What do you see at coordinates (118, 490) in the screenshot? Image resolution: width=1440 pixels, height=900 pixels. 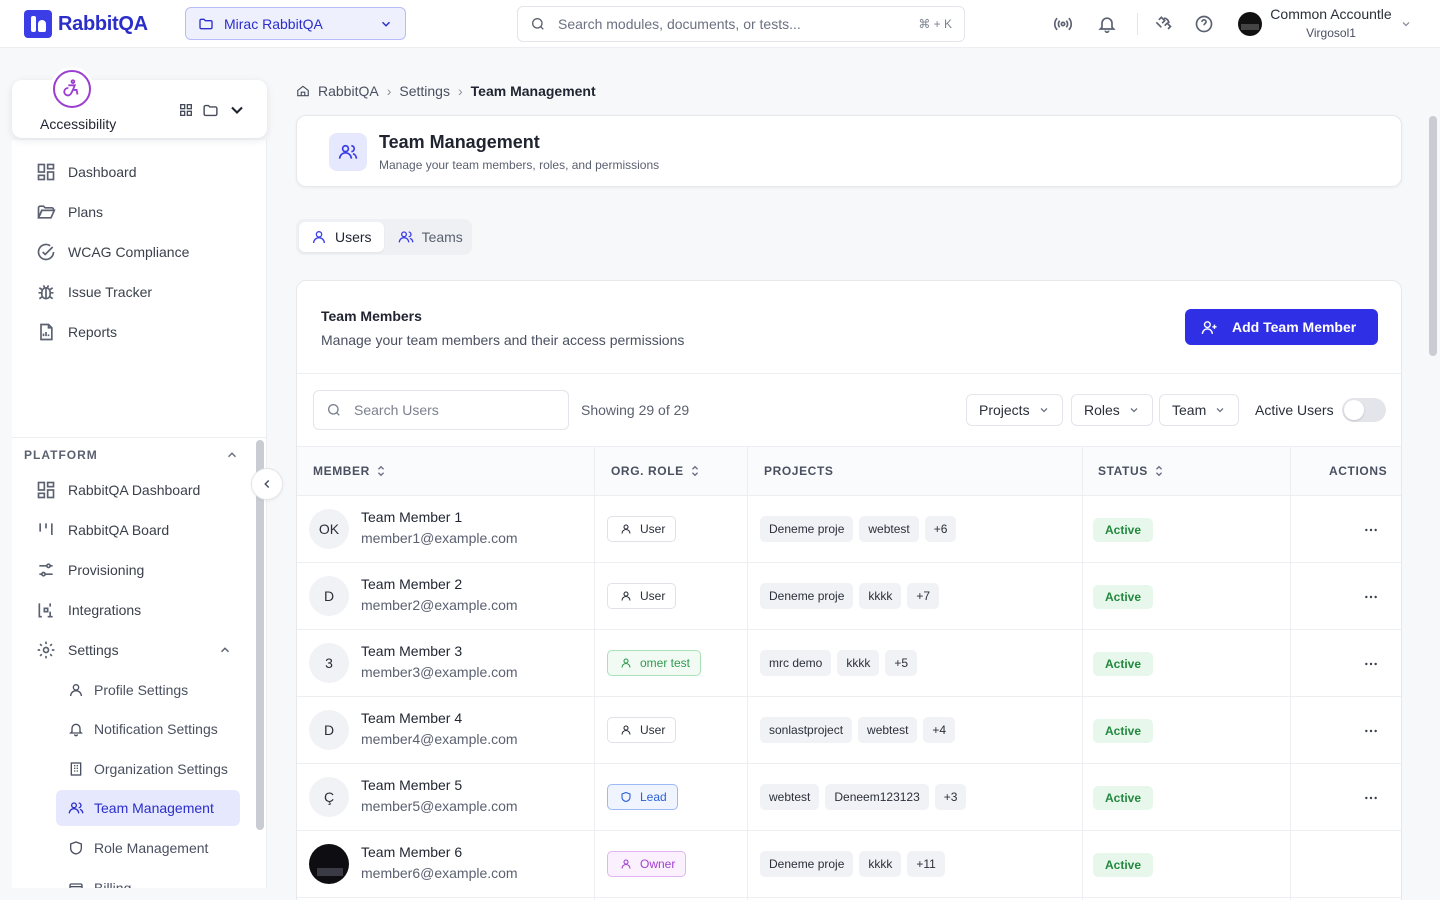 I see `nav-rabbitqa-dashboard: RabbitQA Dashboard` at bounding box center [118, 490].